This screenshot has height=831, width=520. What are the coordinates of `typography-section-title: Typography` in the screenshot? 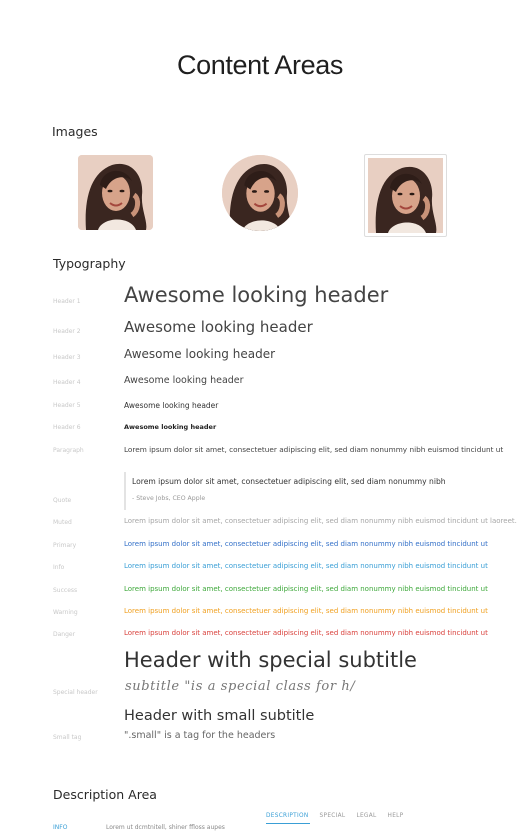 It's located at (89, 263).